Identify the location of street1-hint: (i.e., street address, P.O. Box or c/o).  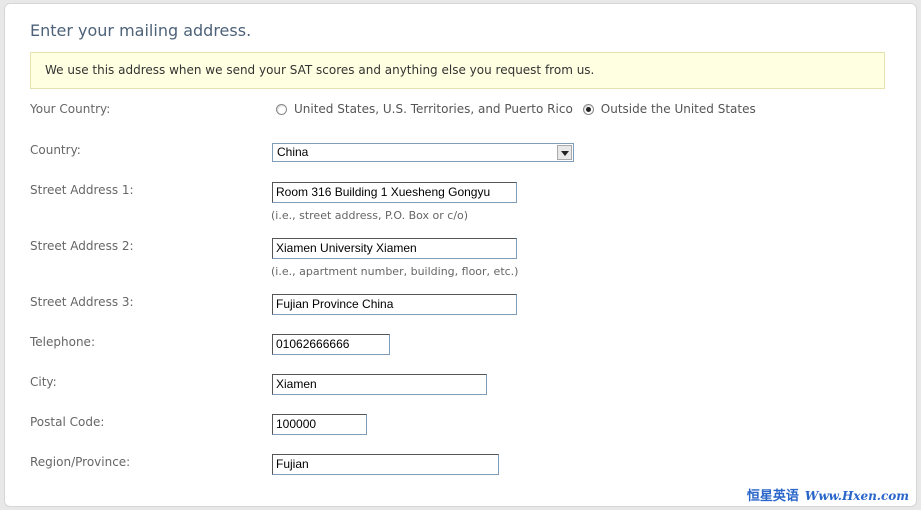
(370, 215).